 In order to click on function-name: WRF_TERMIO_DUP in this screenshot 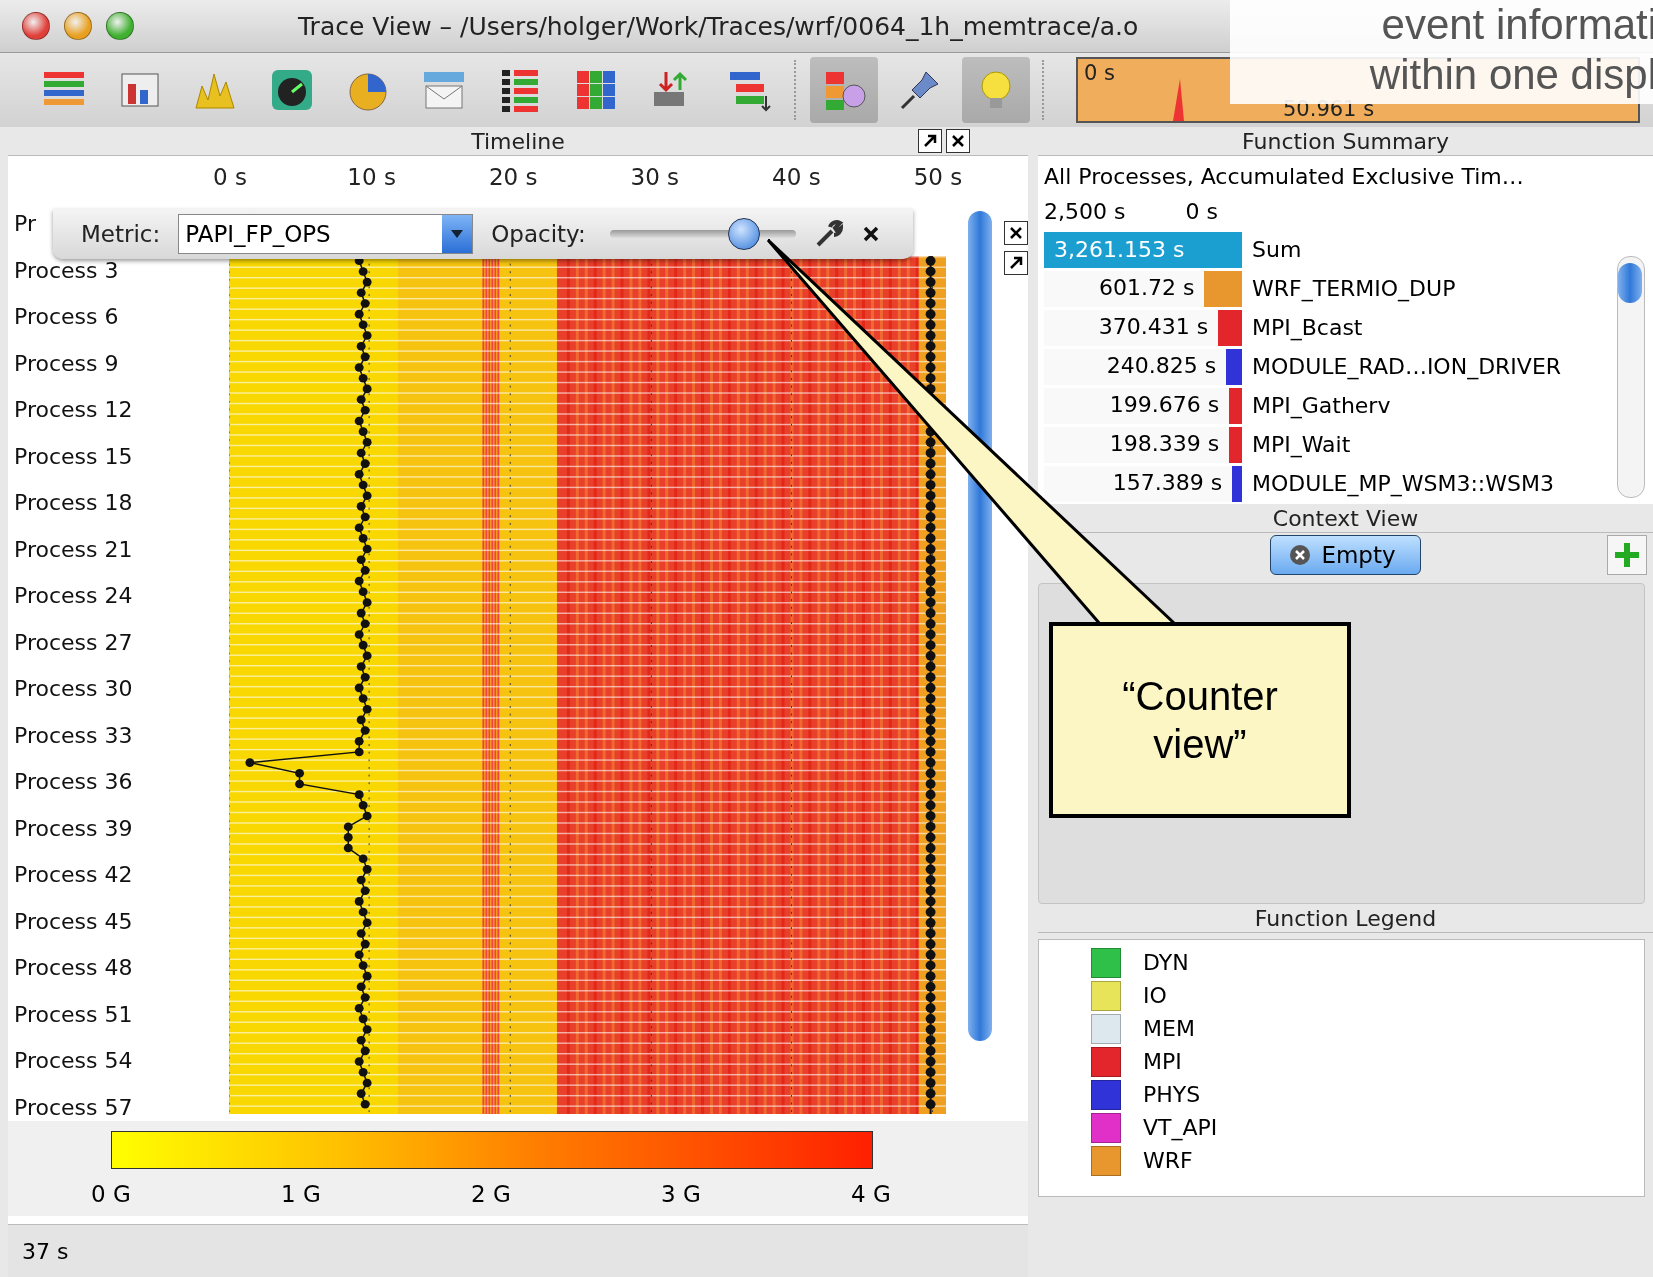, I will do `click(1354, 288)`.